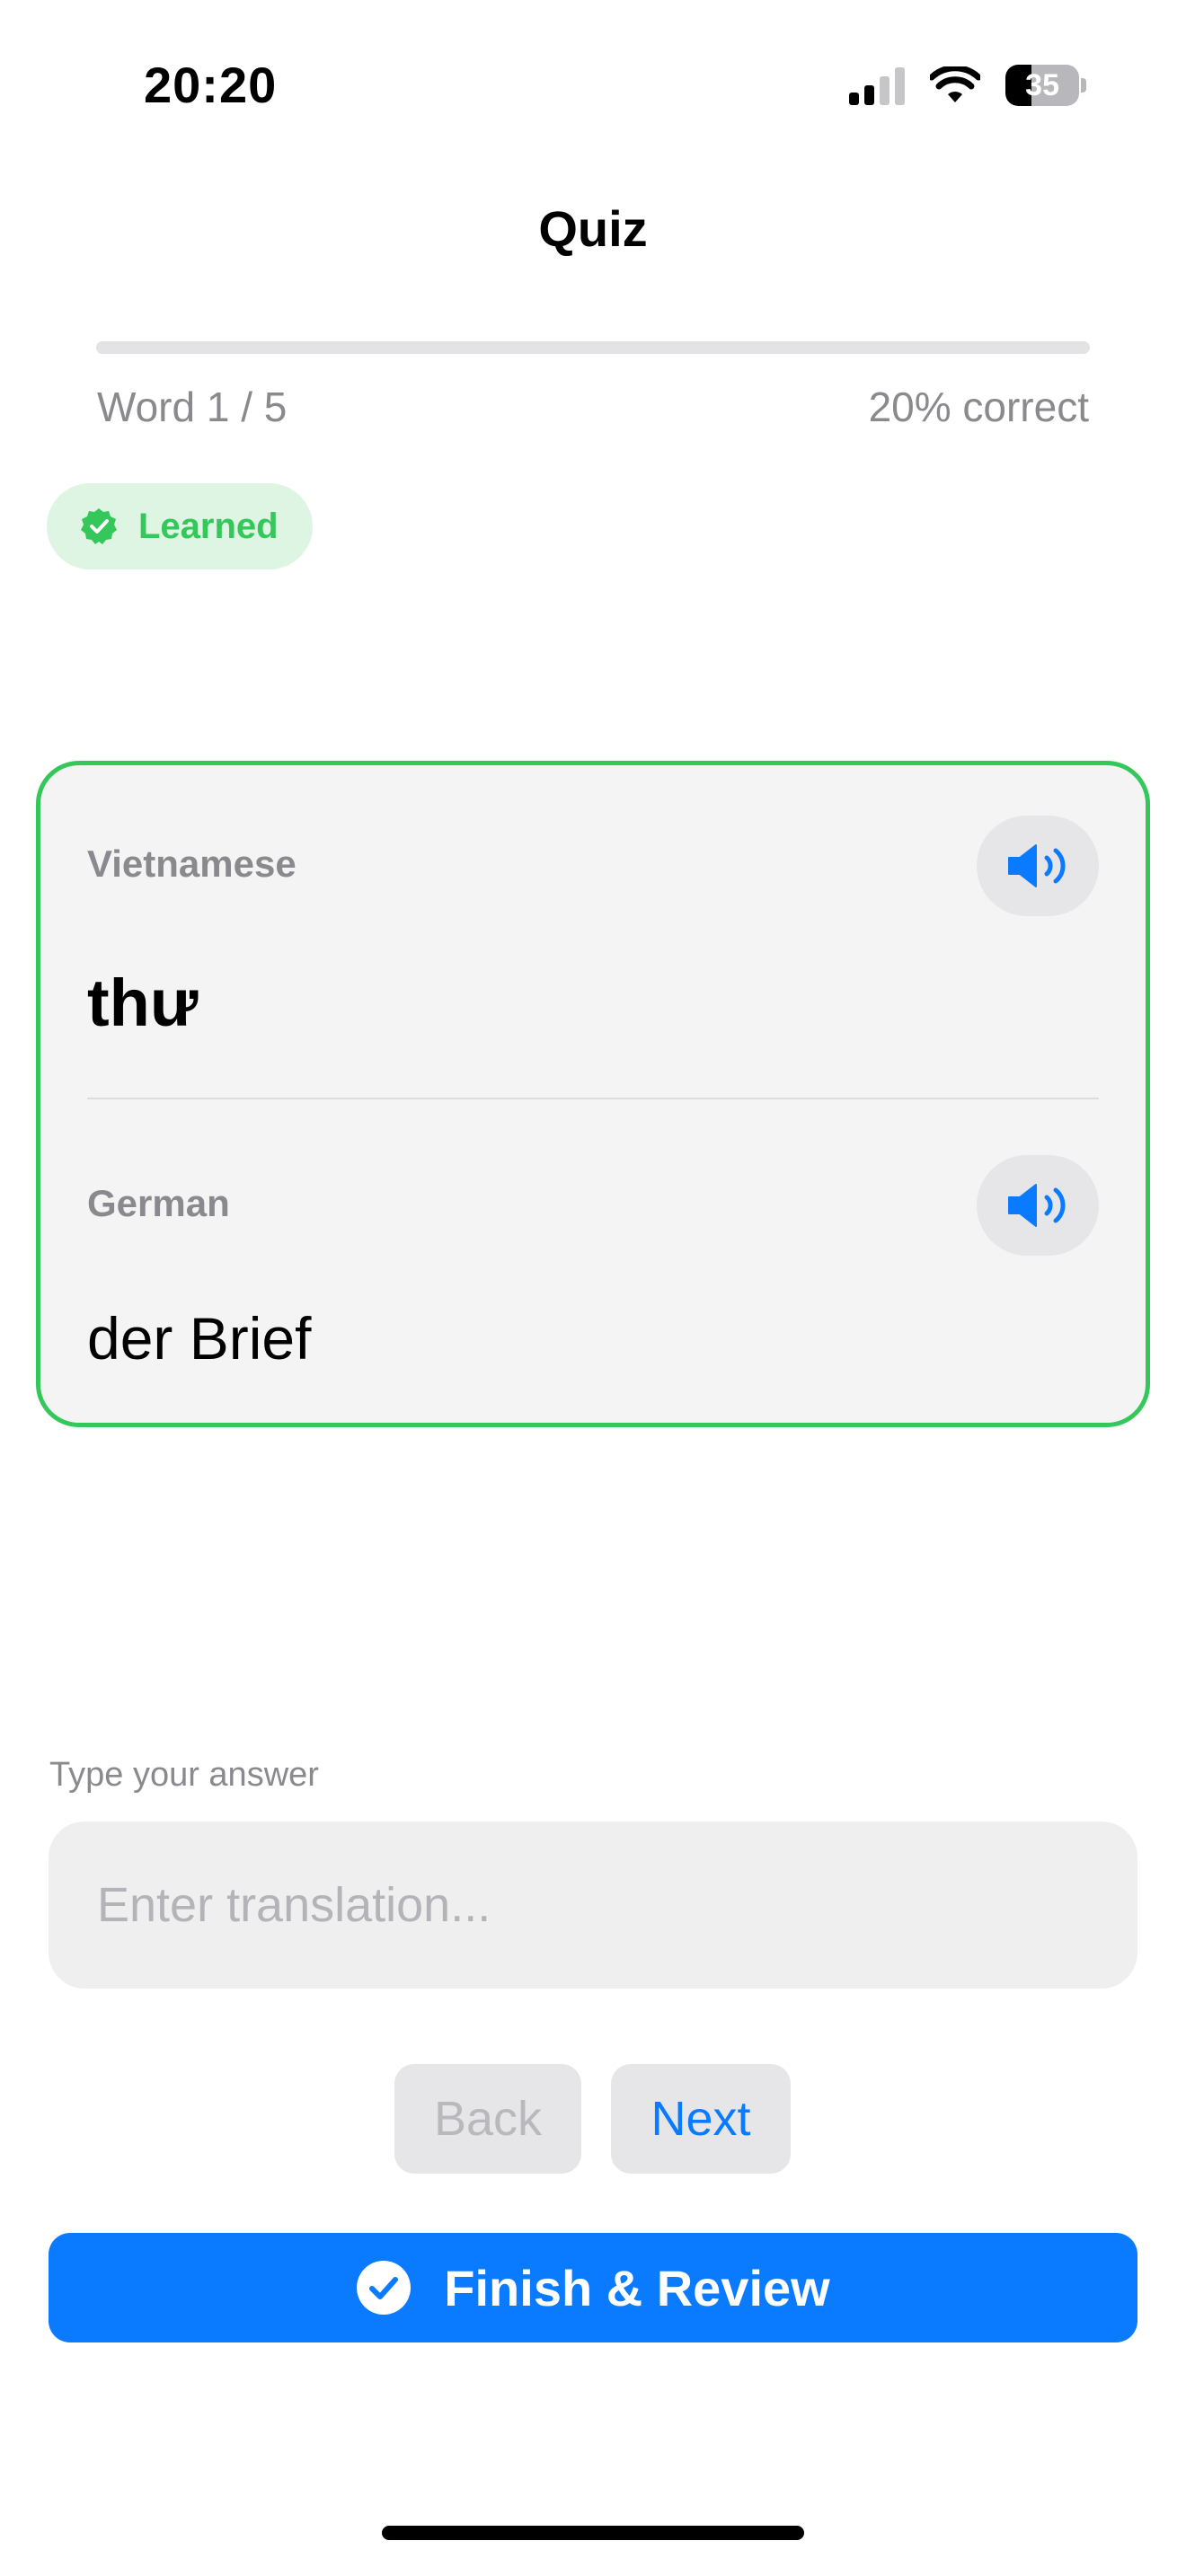 The width and height of the screenshot is (1186, 2576). I want to click on progress-bar, so click(593, 347).